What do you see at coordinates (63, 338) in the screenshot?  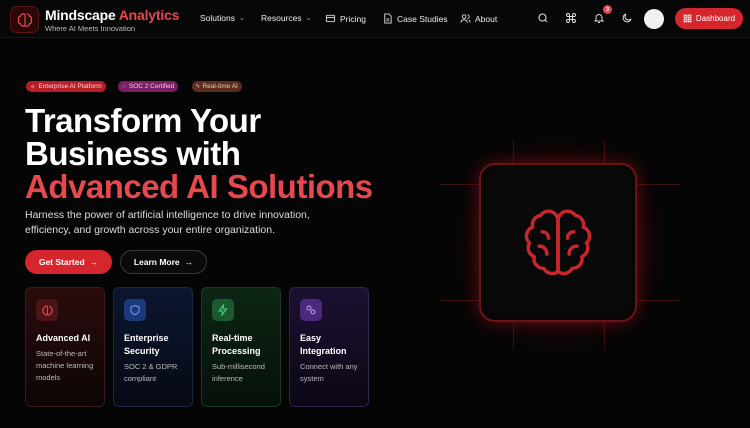 I see `feature-title: Advanced AI` at bounding box center [63, 338].